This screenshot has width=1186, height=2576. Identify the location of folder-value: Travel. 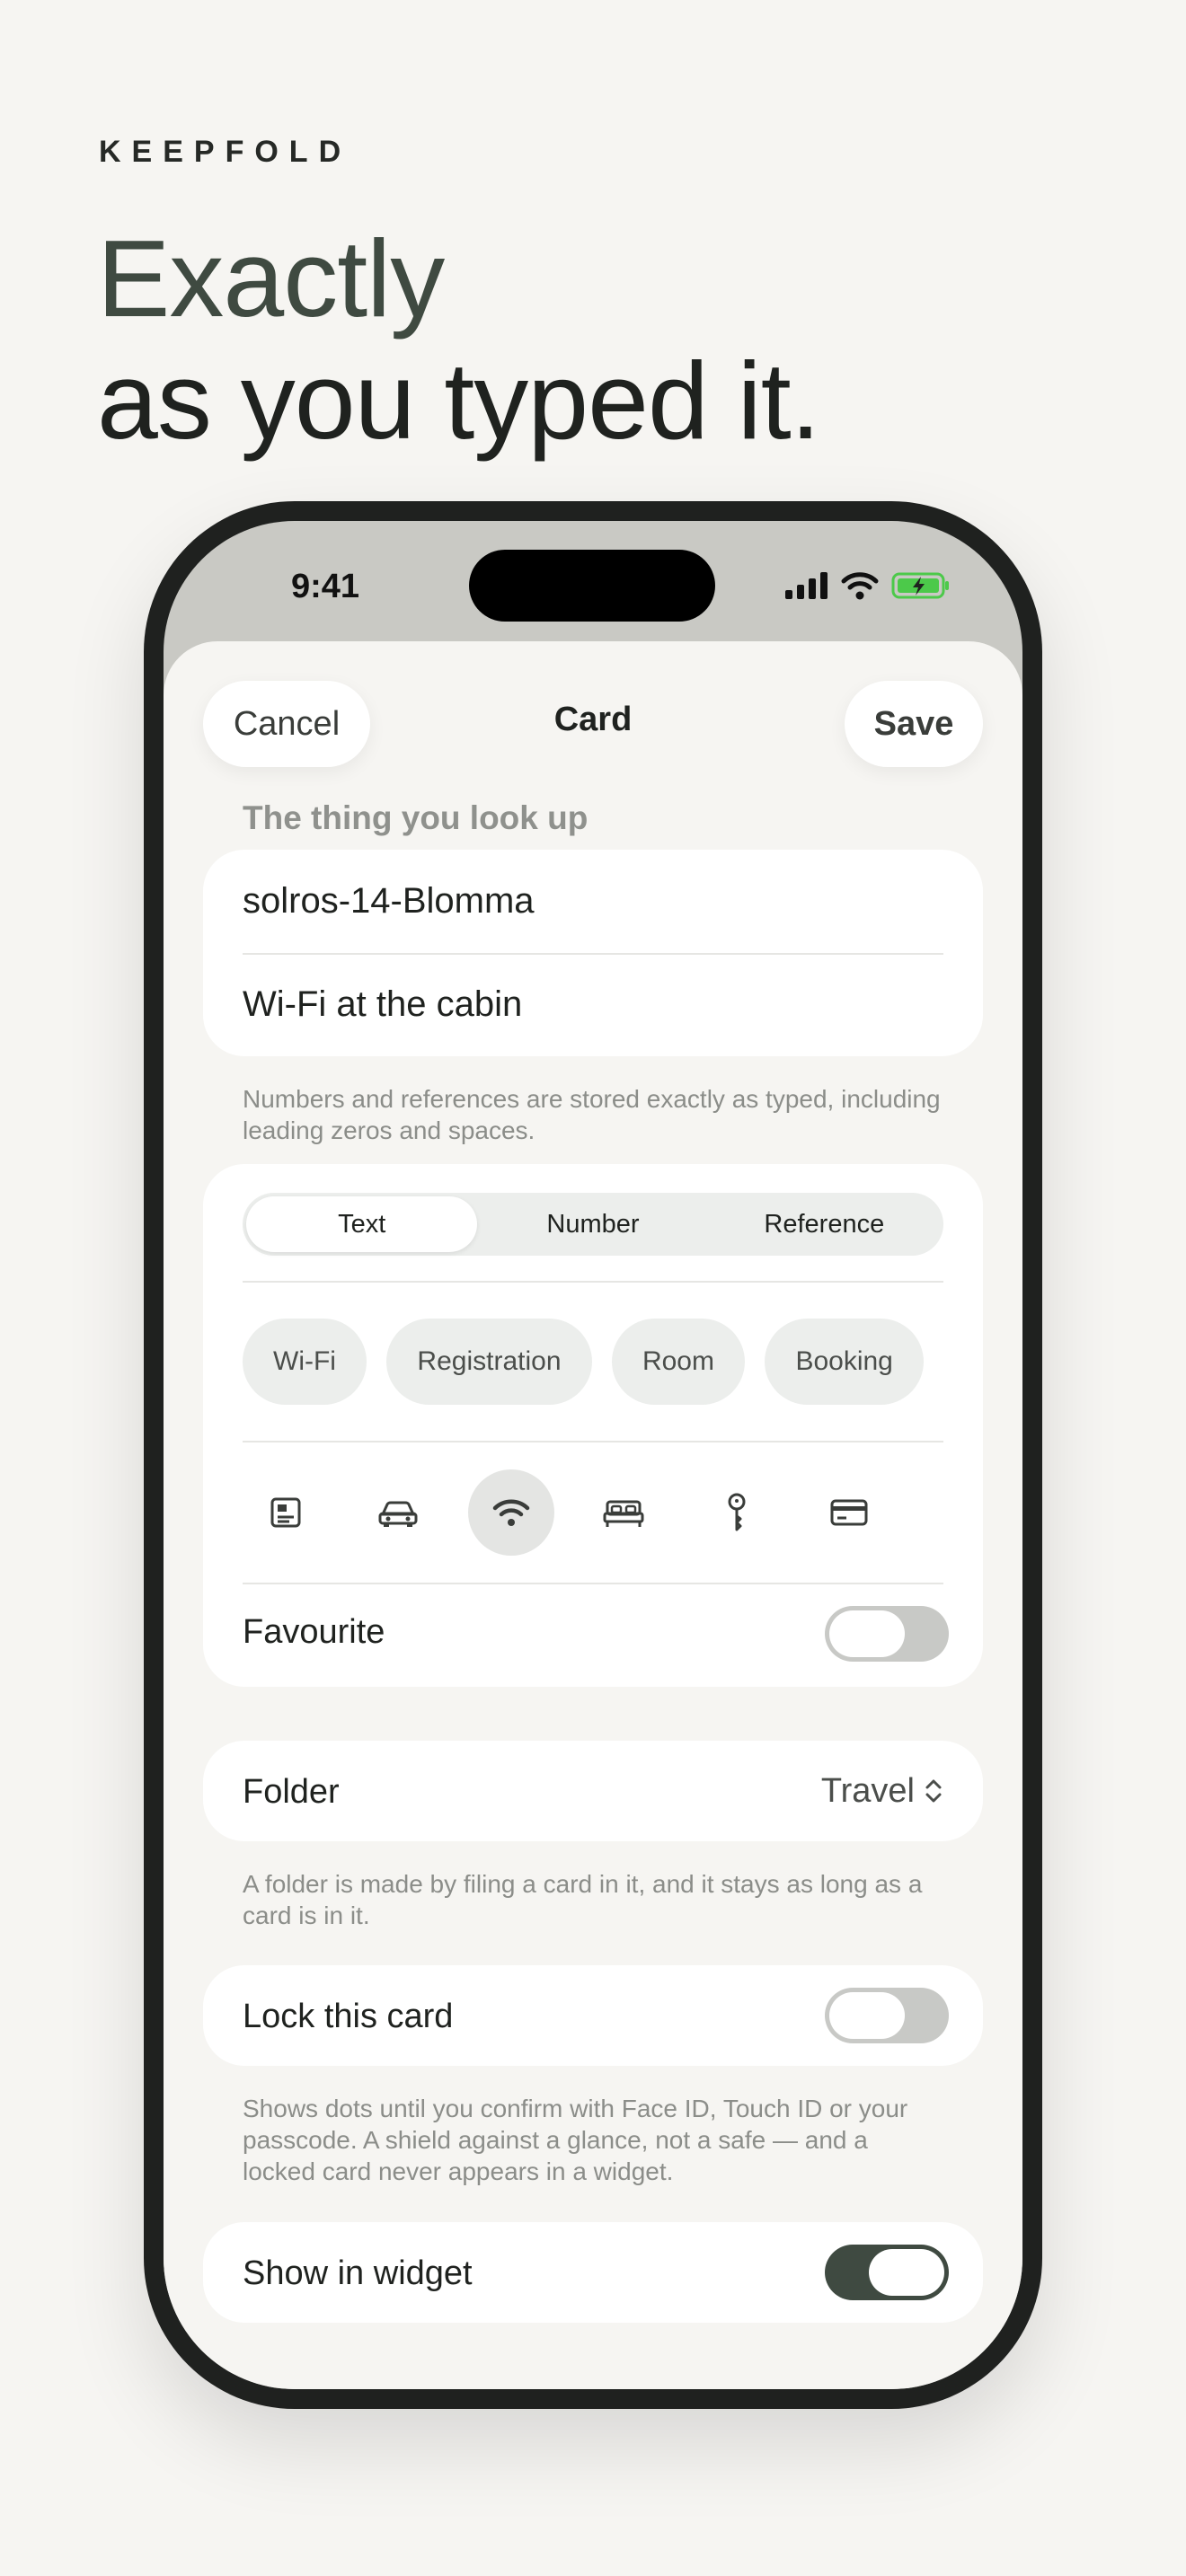
(867, 1790).